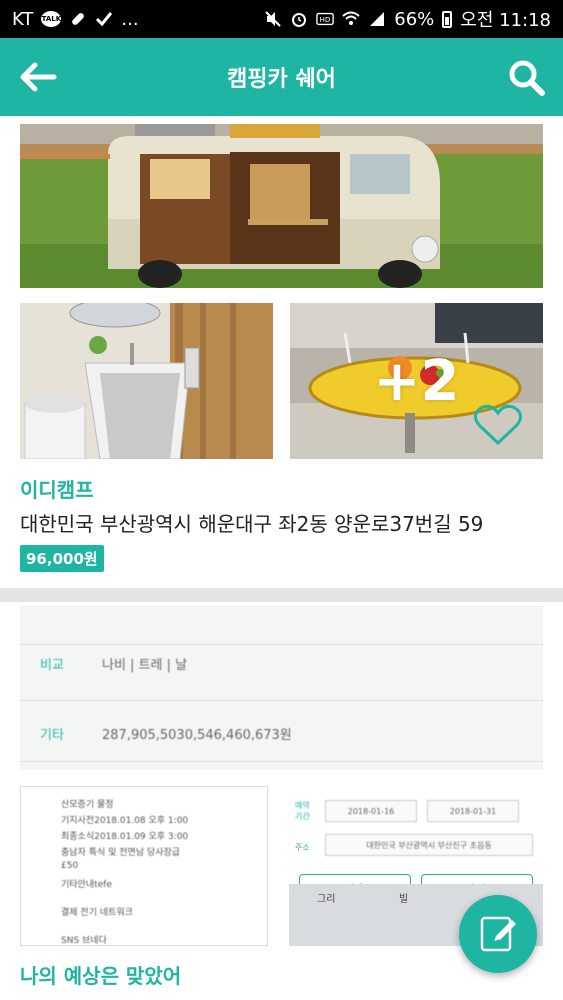 This screenshot has height=1000, width=563. Describe the element at coordinates (104, 19) in the screenshot. I see `check-icon` at that location.